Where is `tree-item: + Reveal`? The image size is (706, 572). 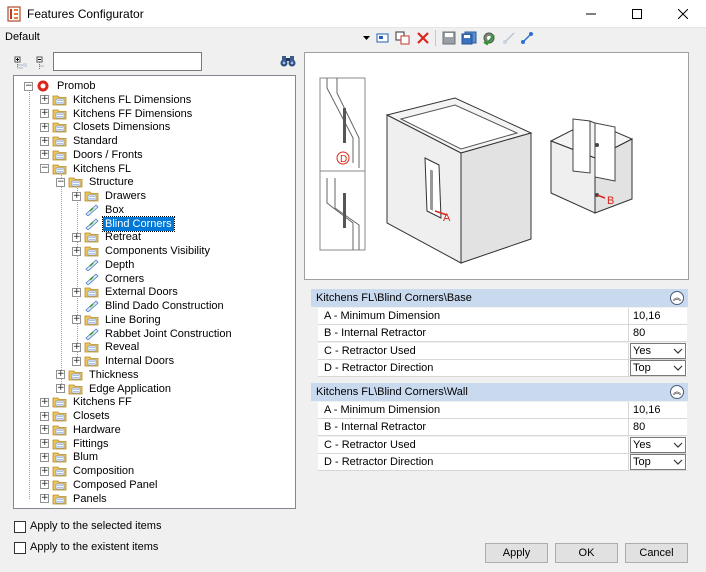 tree-item: + Reveal is located at coordinates (106, 347).